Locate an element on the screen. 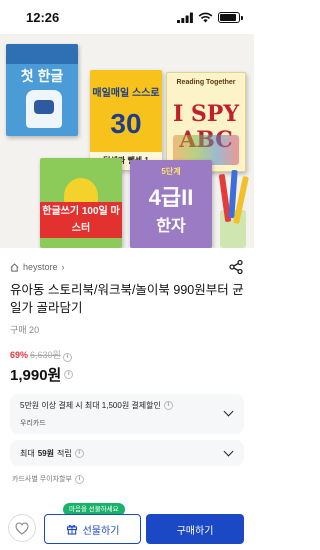 This screenshot has height=550, width=320. installment-info-icon: i is located at coordinates (79, 479).